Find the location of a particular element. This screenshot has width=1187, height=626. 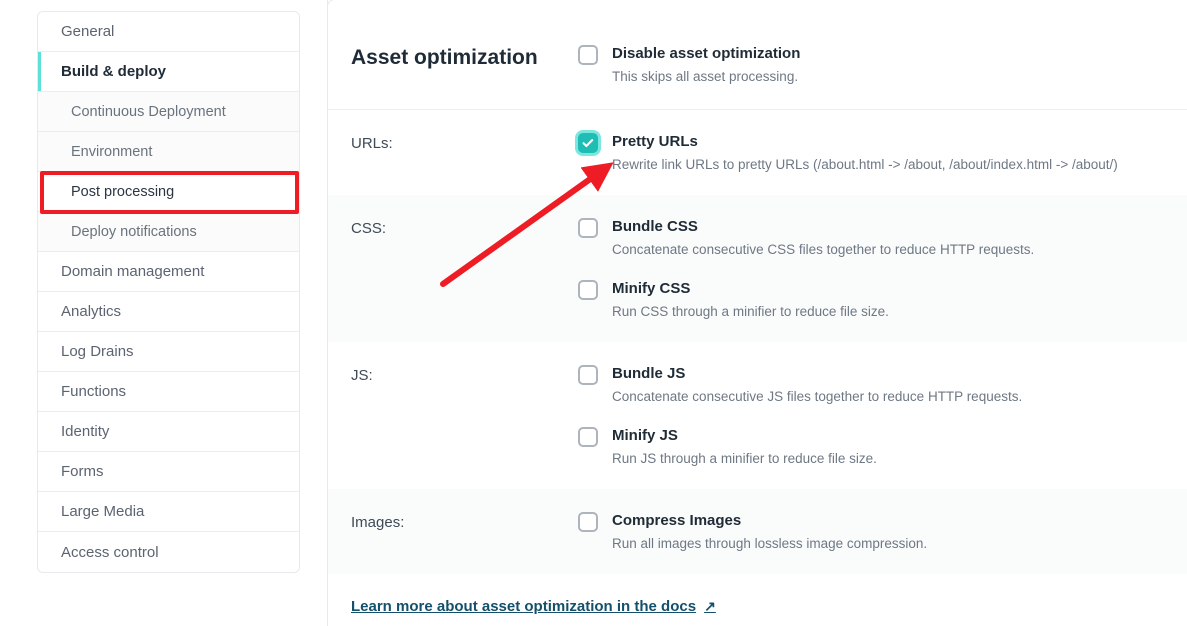

option-label: Compress Images is located at coordinates (677, 520).